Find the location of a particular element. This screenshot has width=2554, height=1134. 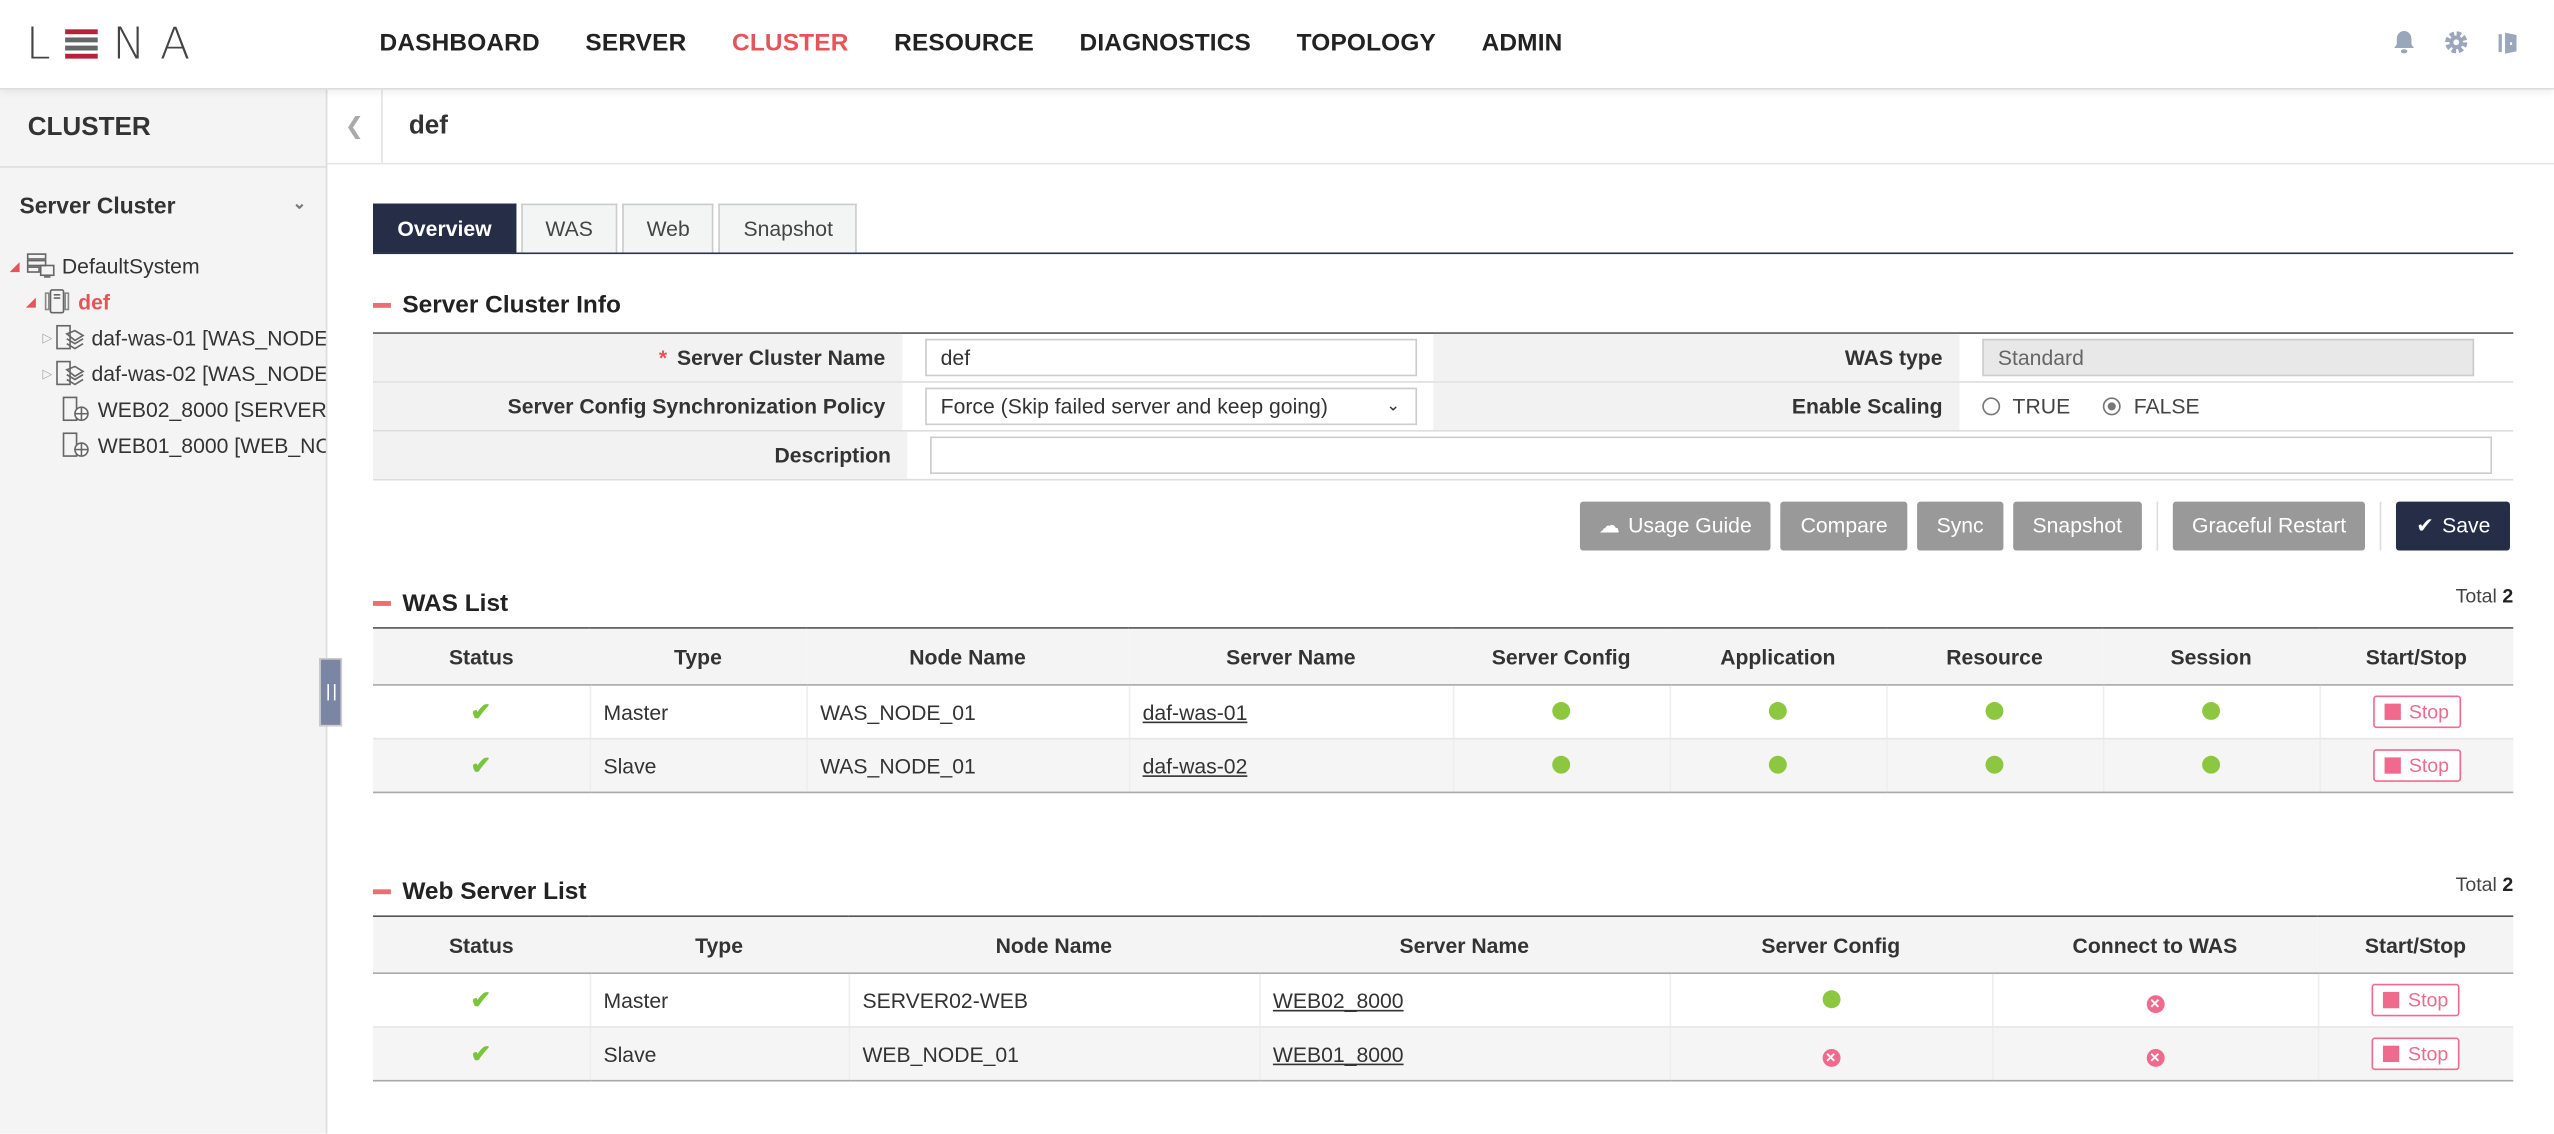

total-label: Total is located at coordinates (2476, 596).